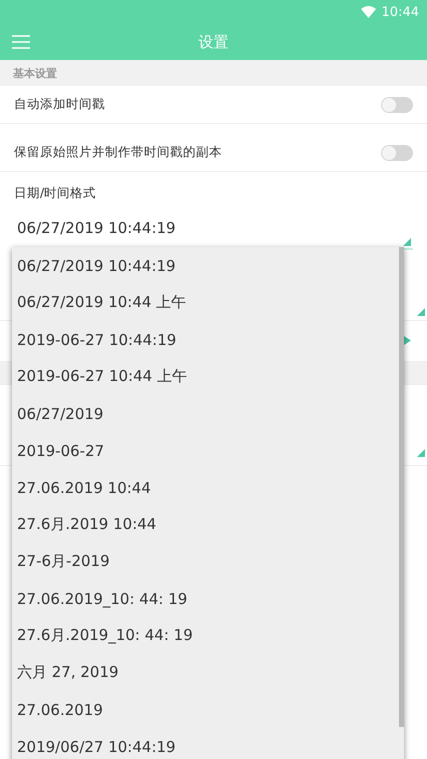  Describe the element at coordinates (204, 561) in the screenshot. I see `dropdown-option: 27-6月-2019` at that location.